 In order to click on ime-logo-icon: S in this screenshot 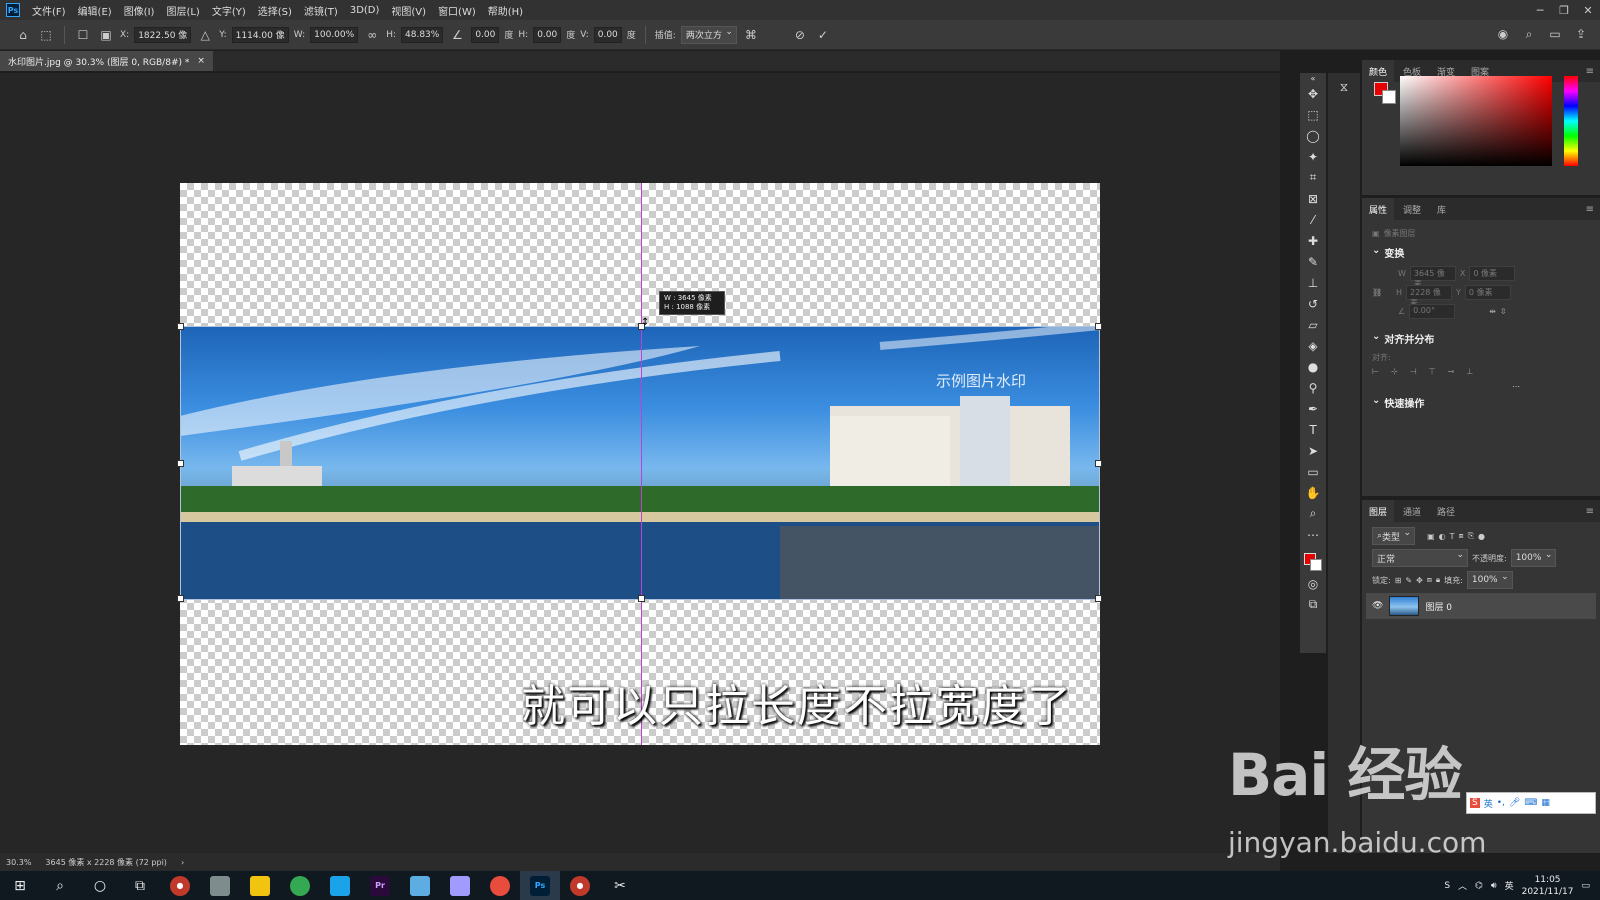, I will do `click(1475, 803)`.